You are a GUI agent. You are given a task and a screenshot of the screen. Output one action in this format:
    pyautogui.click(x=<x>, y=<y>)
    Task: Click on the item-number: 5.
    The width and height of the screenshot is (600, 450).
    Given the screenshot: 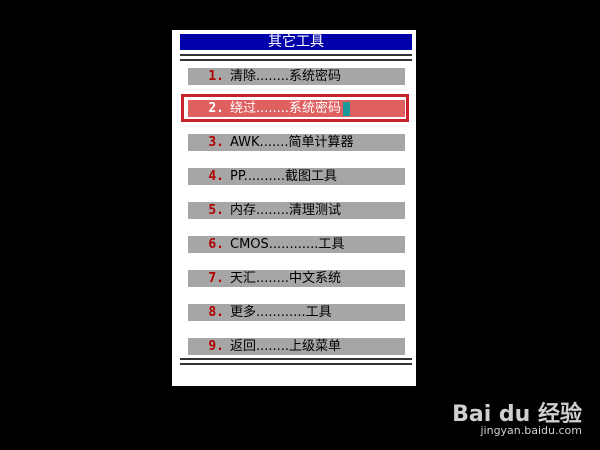 What is the action you would take?
    pyautogui.click(x=216, y=210)
    